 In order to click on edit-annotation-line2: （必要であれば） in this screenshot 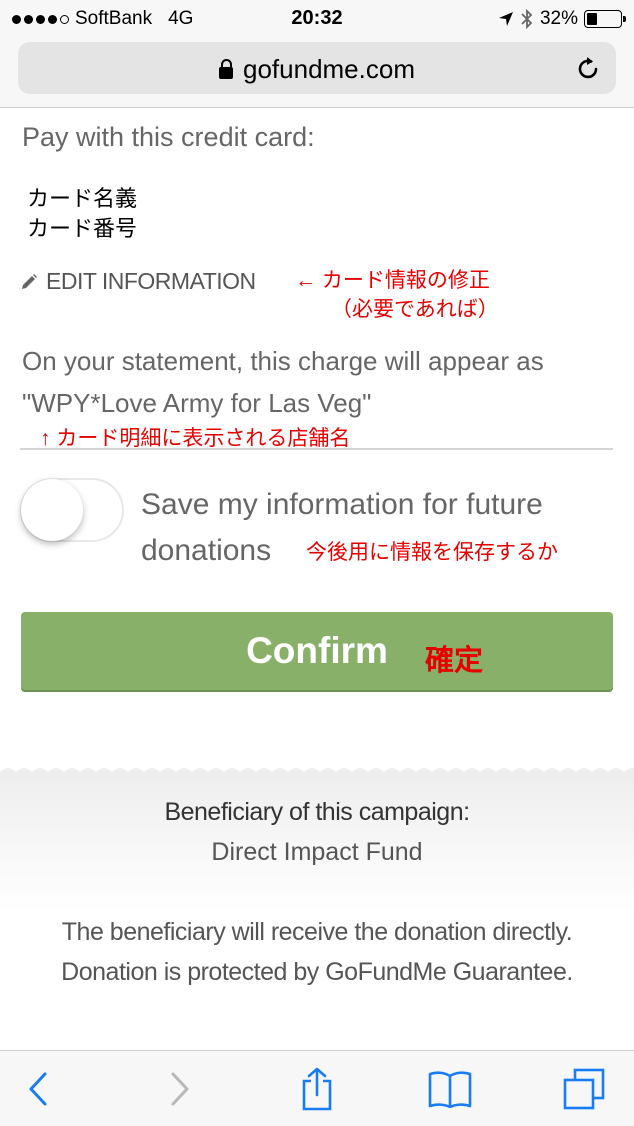, I will do `click(415, 309)`.